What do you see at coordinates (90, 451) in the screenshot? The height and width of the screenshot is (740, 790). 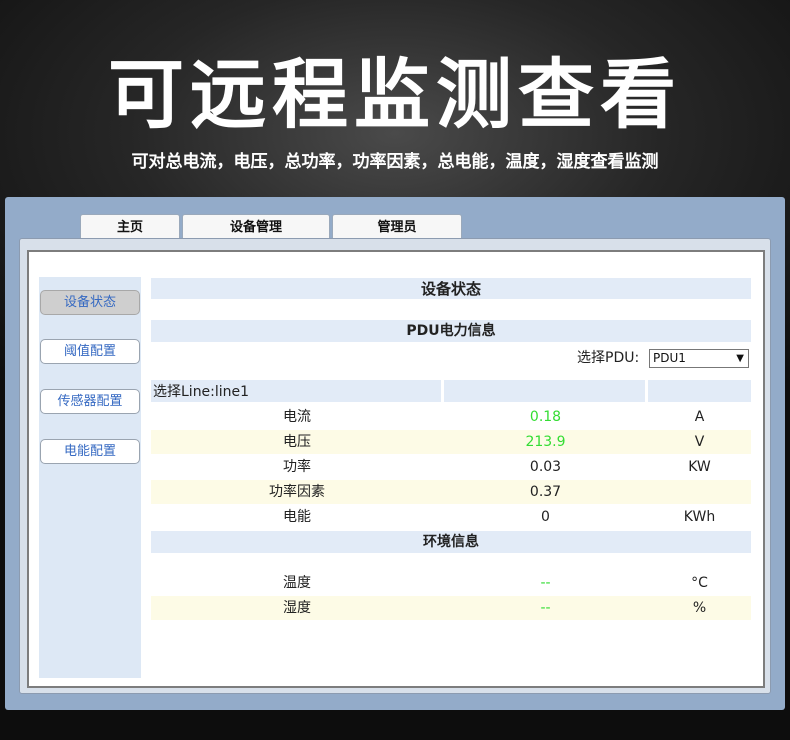 I see `sidebar-item-energy-config: 电能配置` at bounding box center [90, 451].